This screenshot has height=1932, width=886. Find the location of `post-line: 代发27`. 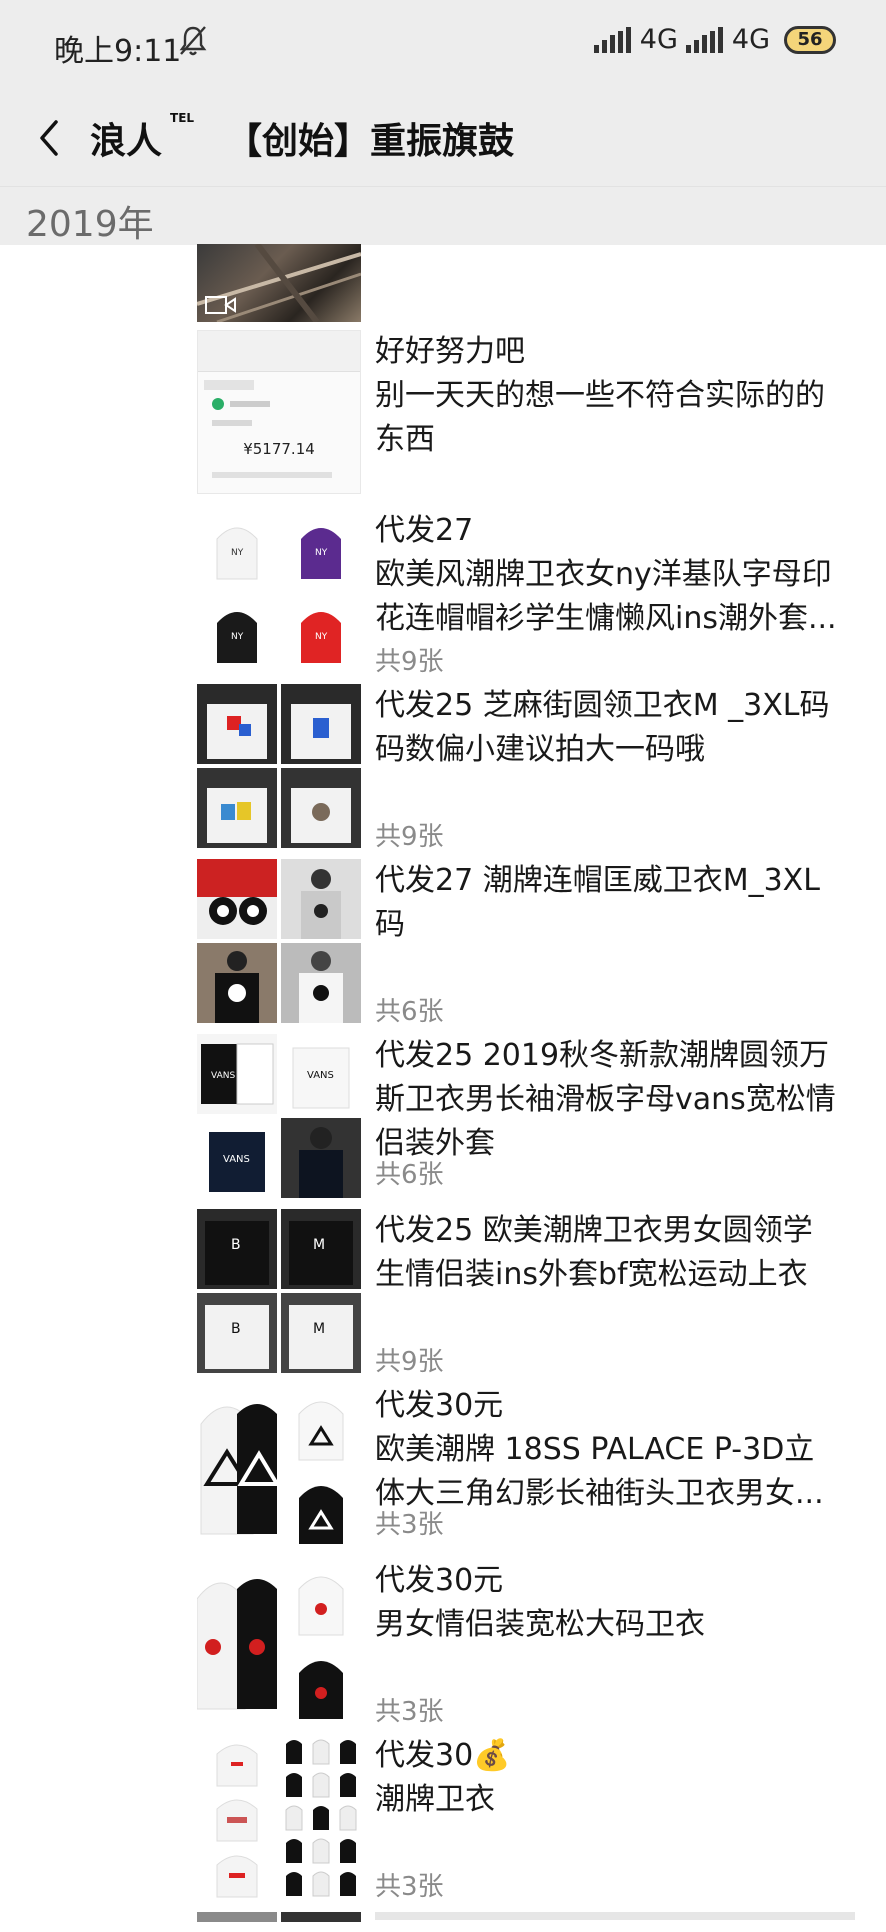

post-line: 代发27 is located at coordinates (424, 530).